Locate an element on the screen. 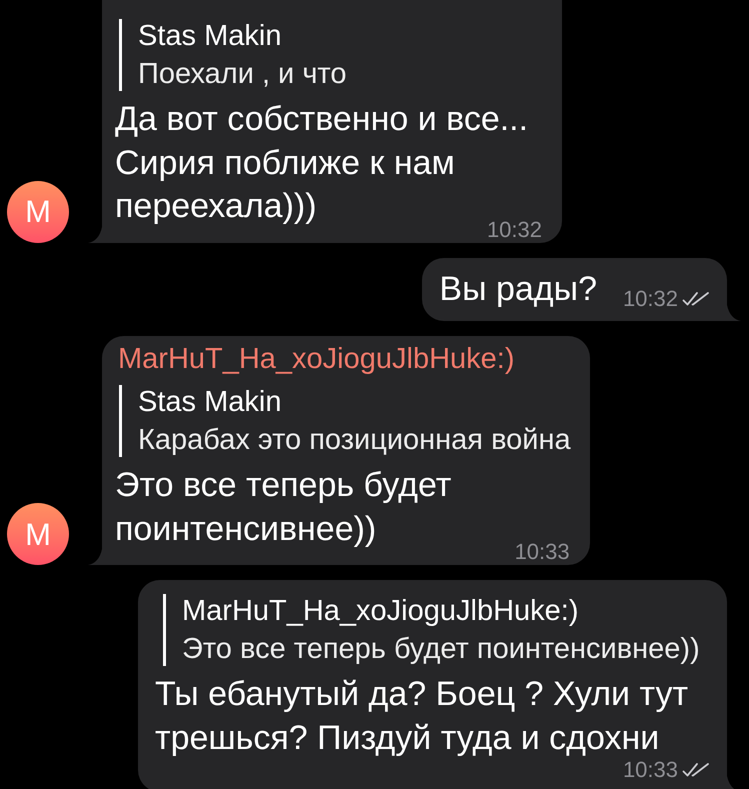  sender-name: MarHuT_Ha_xoJioguJlbHuke:) is located at coordinates (316, 359).